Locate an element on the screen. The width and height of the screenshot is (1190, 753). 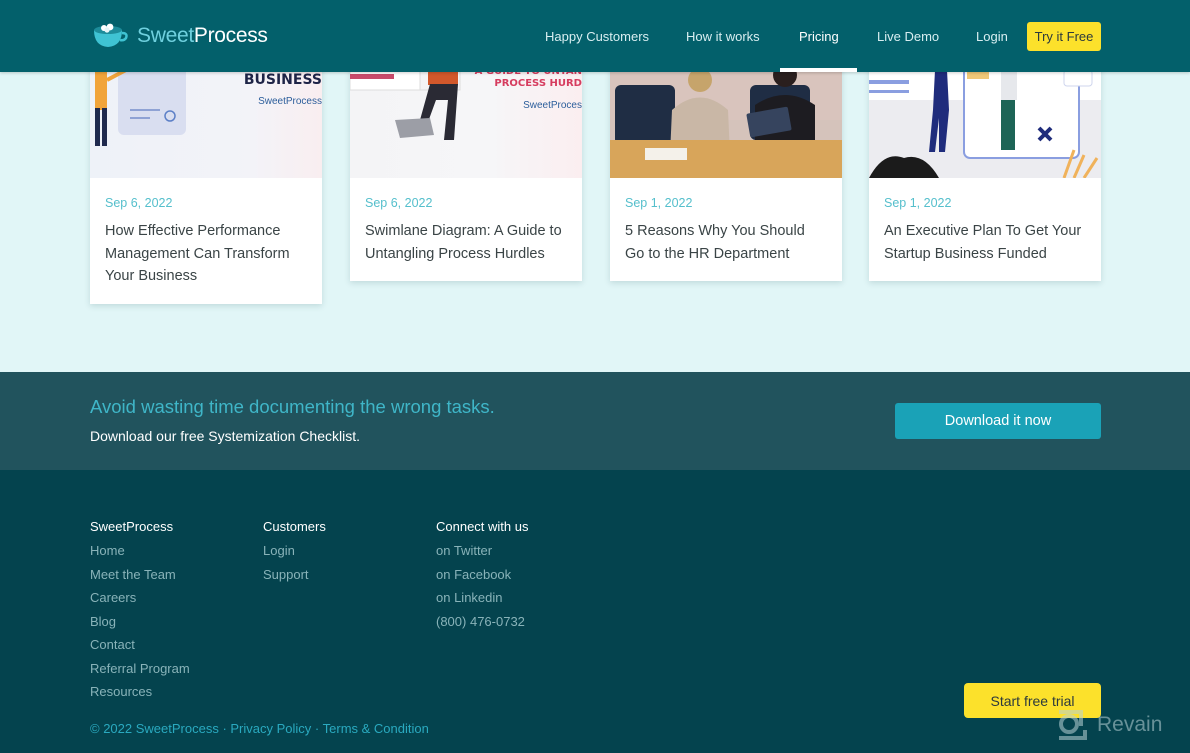
footer-link-login: Login is located at coordinates (294, 555).